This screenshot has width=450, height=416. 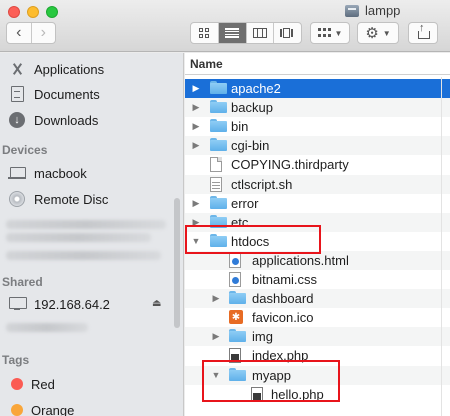 I want to click on documents-icon, so click(x=17, y=94).